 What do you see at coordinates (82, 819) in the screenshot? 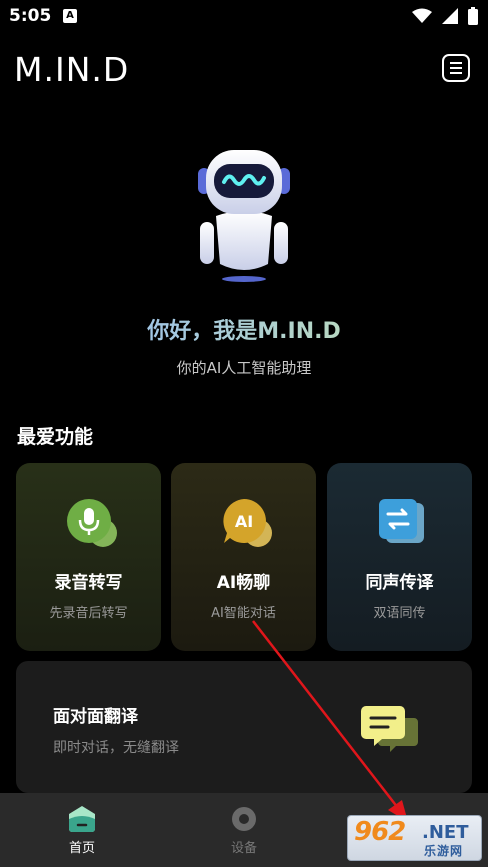
I see `home-icon` at bounding box center [82, 819].